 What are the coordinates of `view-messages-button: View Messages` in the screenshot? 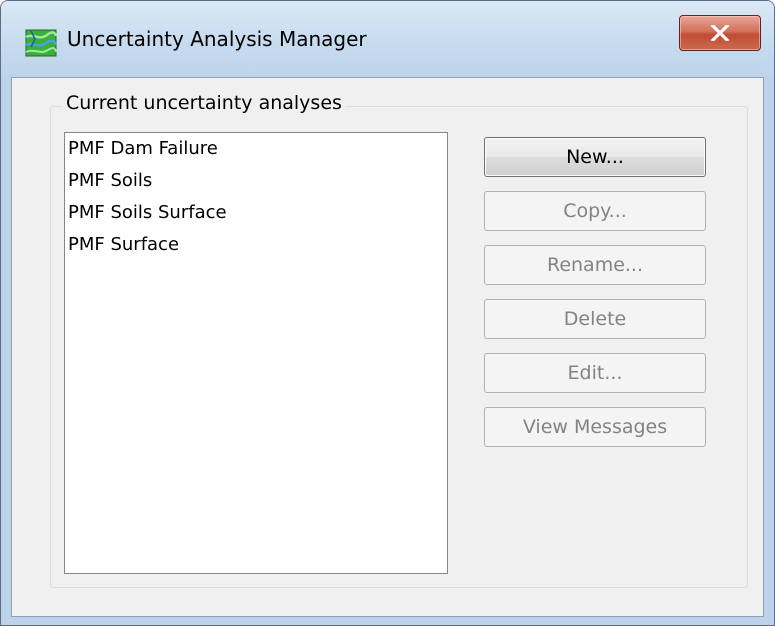 It's located at (595, 427).